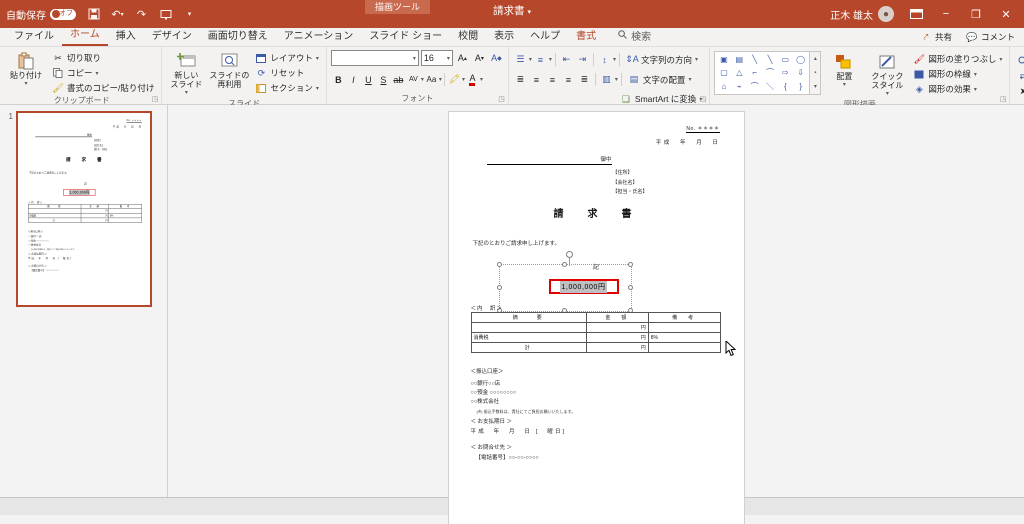 The image size is (1024, 524). Describe the element at coordinates (26, 69) in the screenshot. I see `paste-button: 貼り付け ▾` at that location.